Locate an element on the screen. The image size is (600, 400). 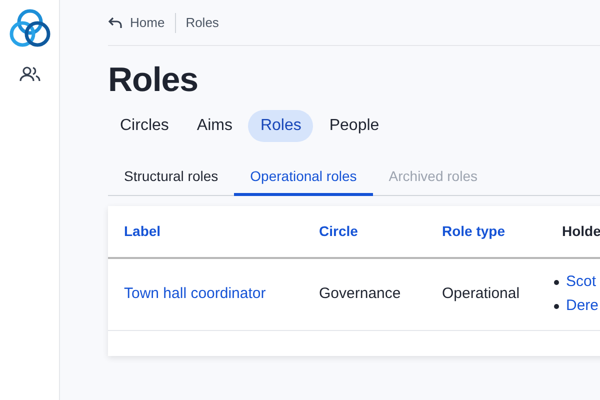
role-link: Town hall coordinator is located at coordinates (195, 293).